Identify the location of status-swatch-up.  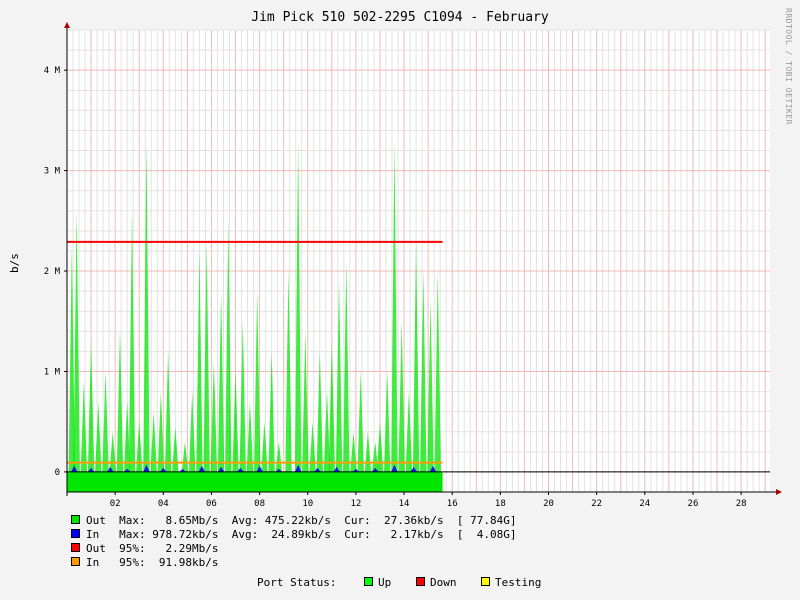
(368, 581).